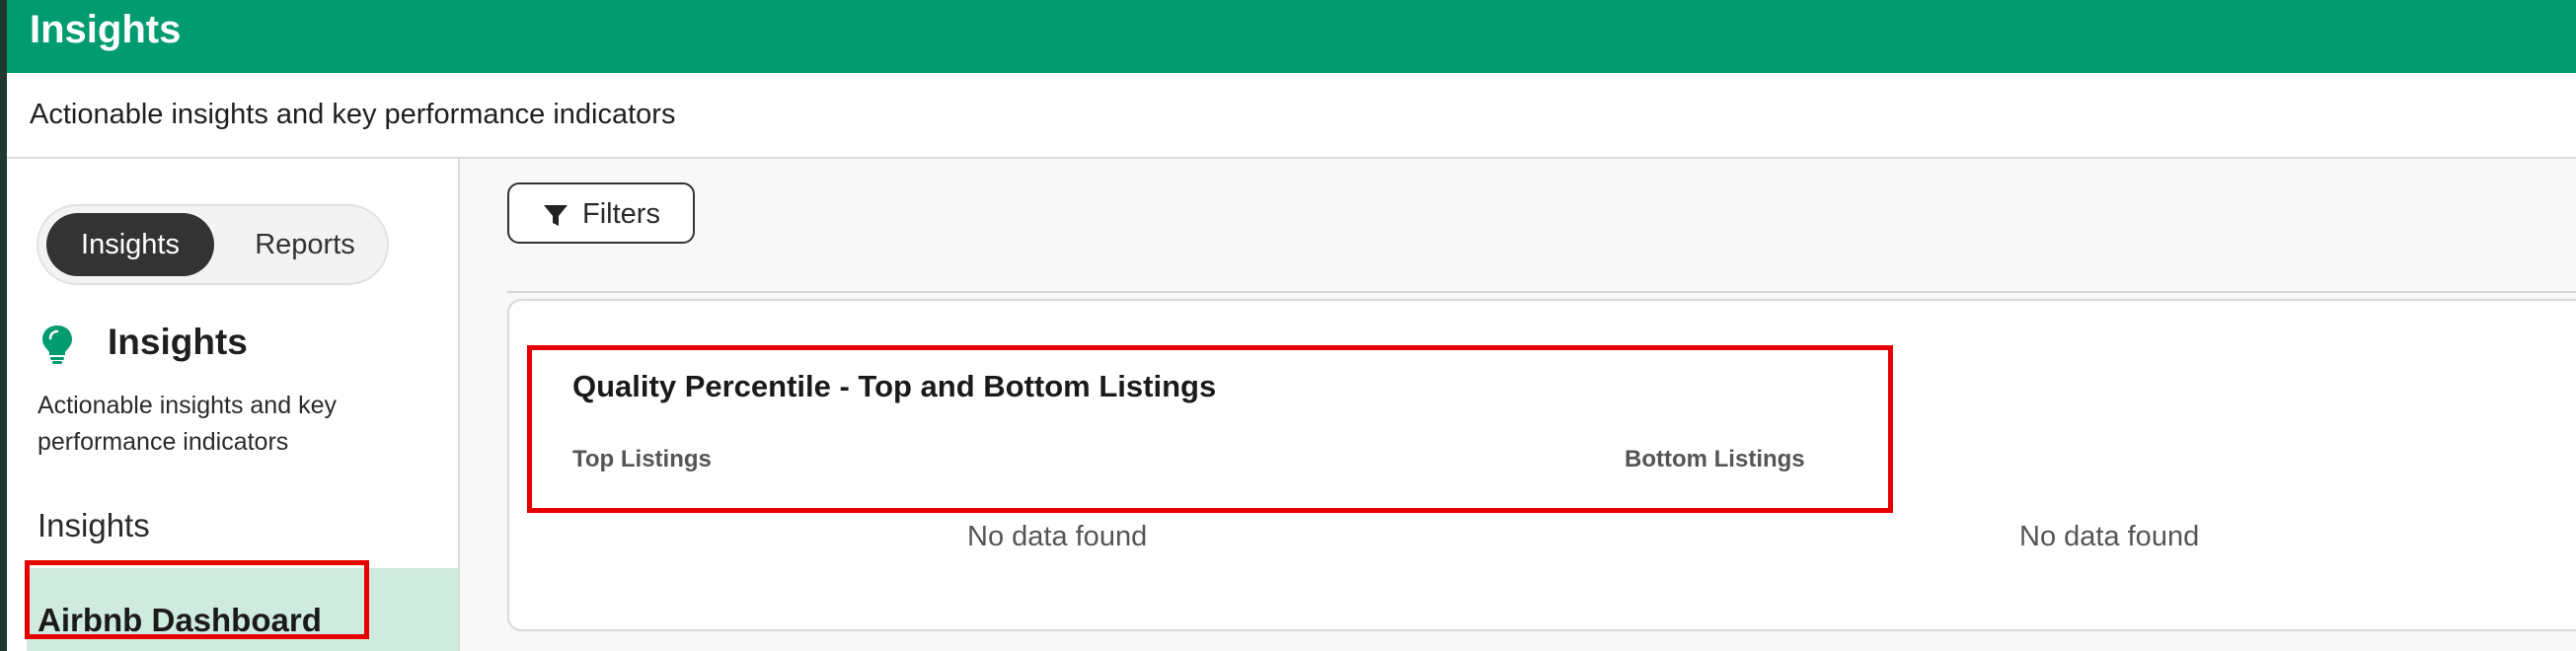  What do you see at coordinates (106, 29) in the screenshot?
I see `page-title: Insights` at bounding box center [106, 29].